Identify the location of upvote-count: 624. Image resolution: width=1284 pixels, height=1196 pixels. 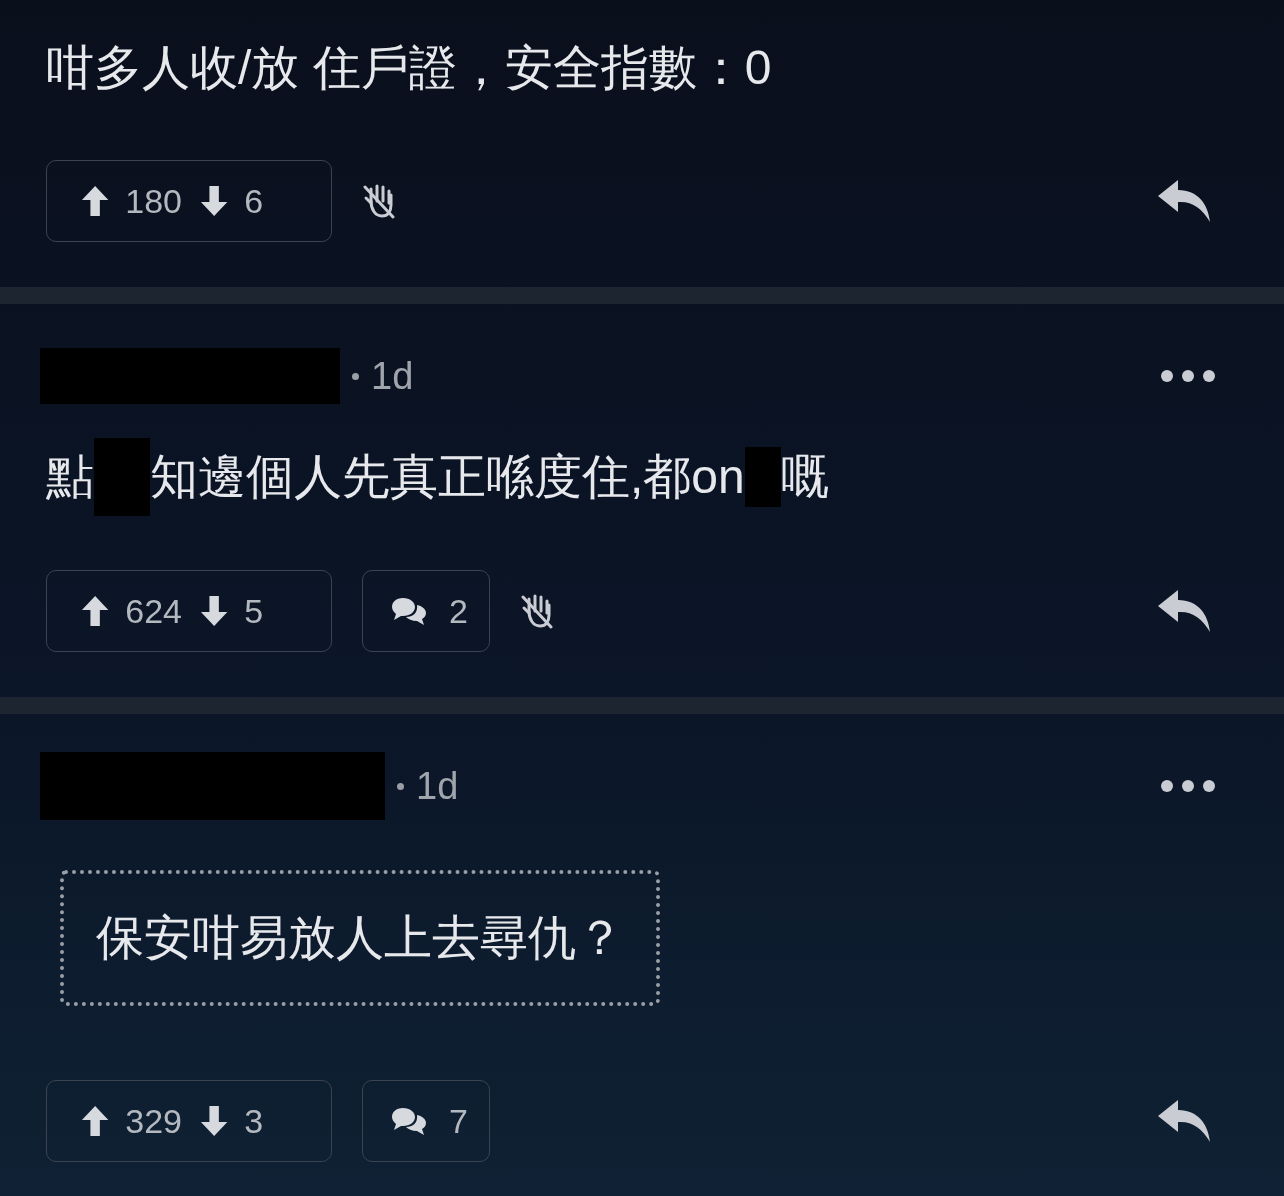
(154, 611).